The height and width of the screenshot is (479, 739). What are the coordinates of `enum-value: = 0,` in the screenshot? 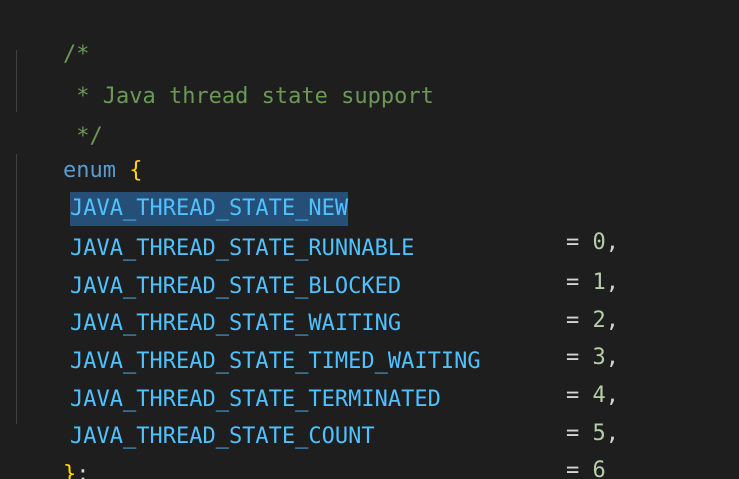 It's located at (592, 242).